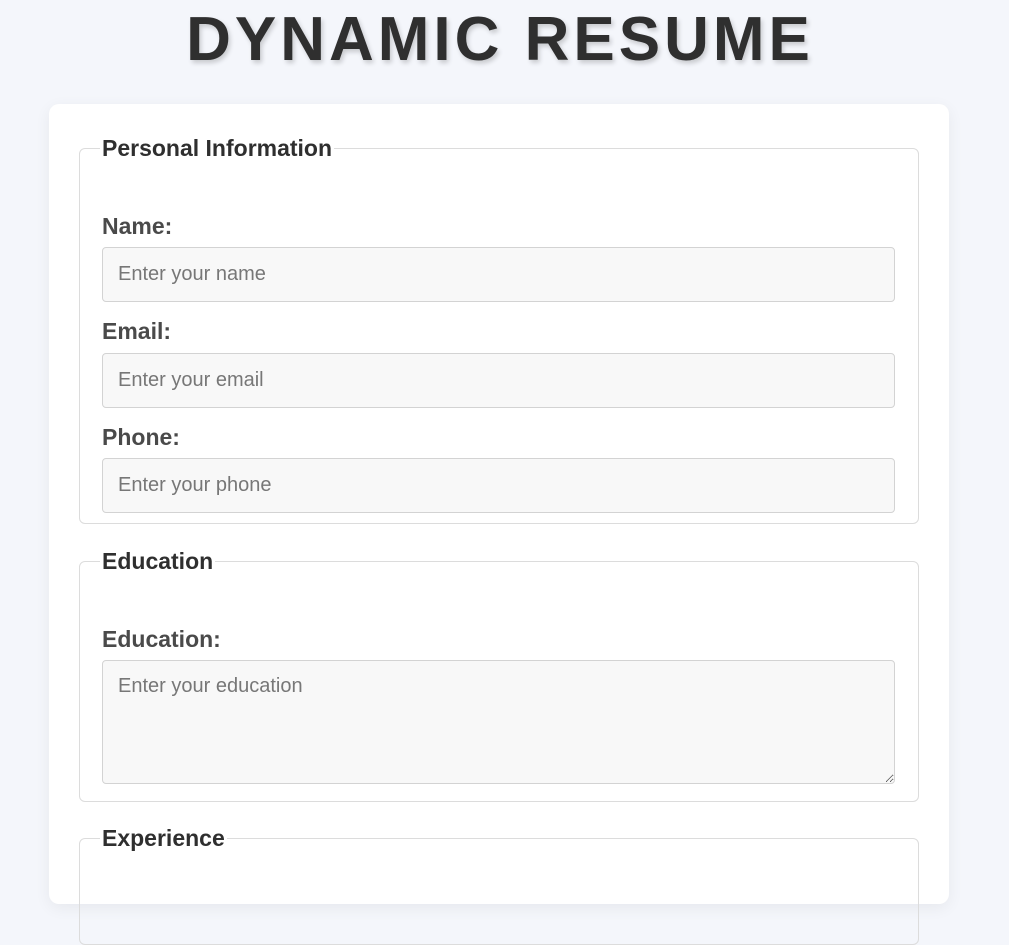 Image resolution: width=1009 pixels, height=945 pixels. I want to click on education-textarea, so click(498, 722).